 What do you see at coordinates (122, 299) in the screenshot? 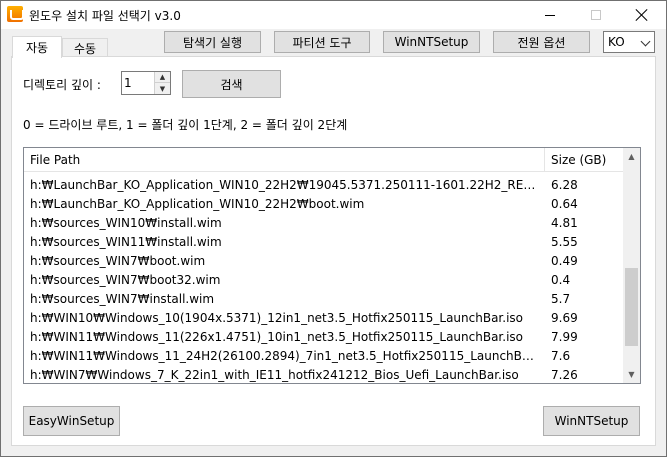
I see `file-path-cell: h:₩sources_WIN7₩install.wim` at bounding box center [122, 299].